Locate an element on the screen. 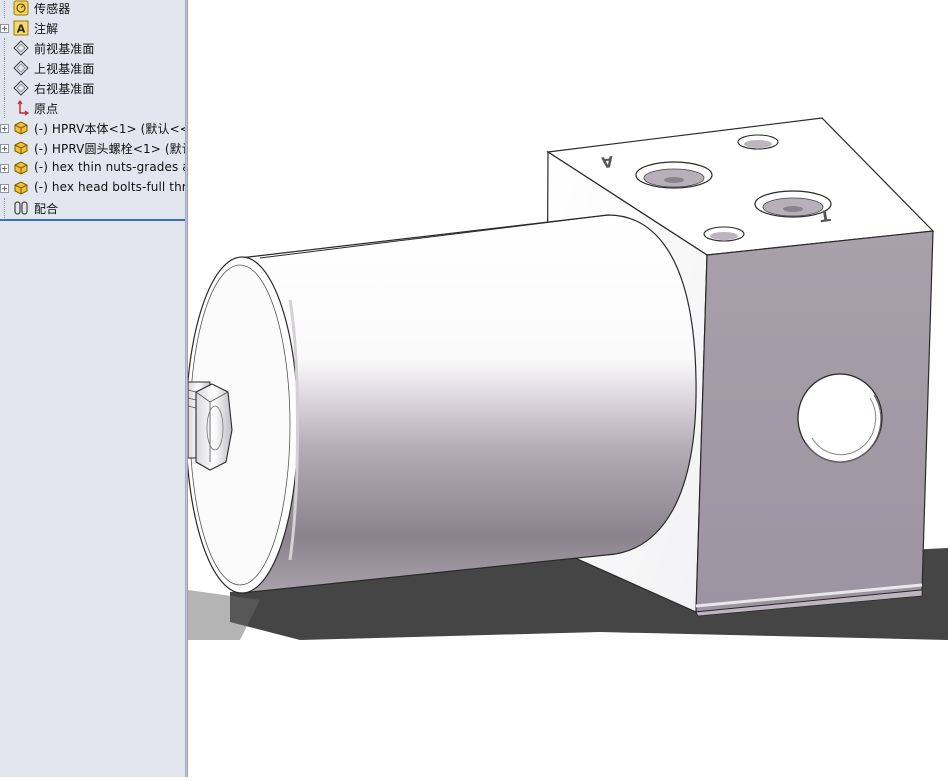 The height and width of the screenshot is (781, 948). tree-item-front-plane: 前视基准面 is located at coordinates (92, 48).